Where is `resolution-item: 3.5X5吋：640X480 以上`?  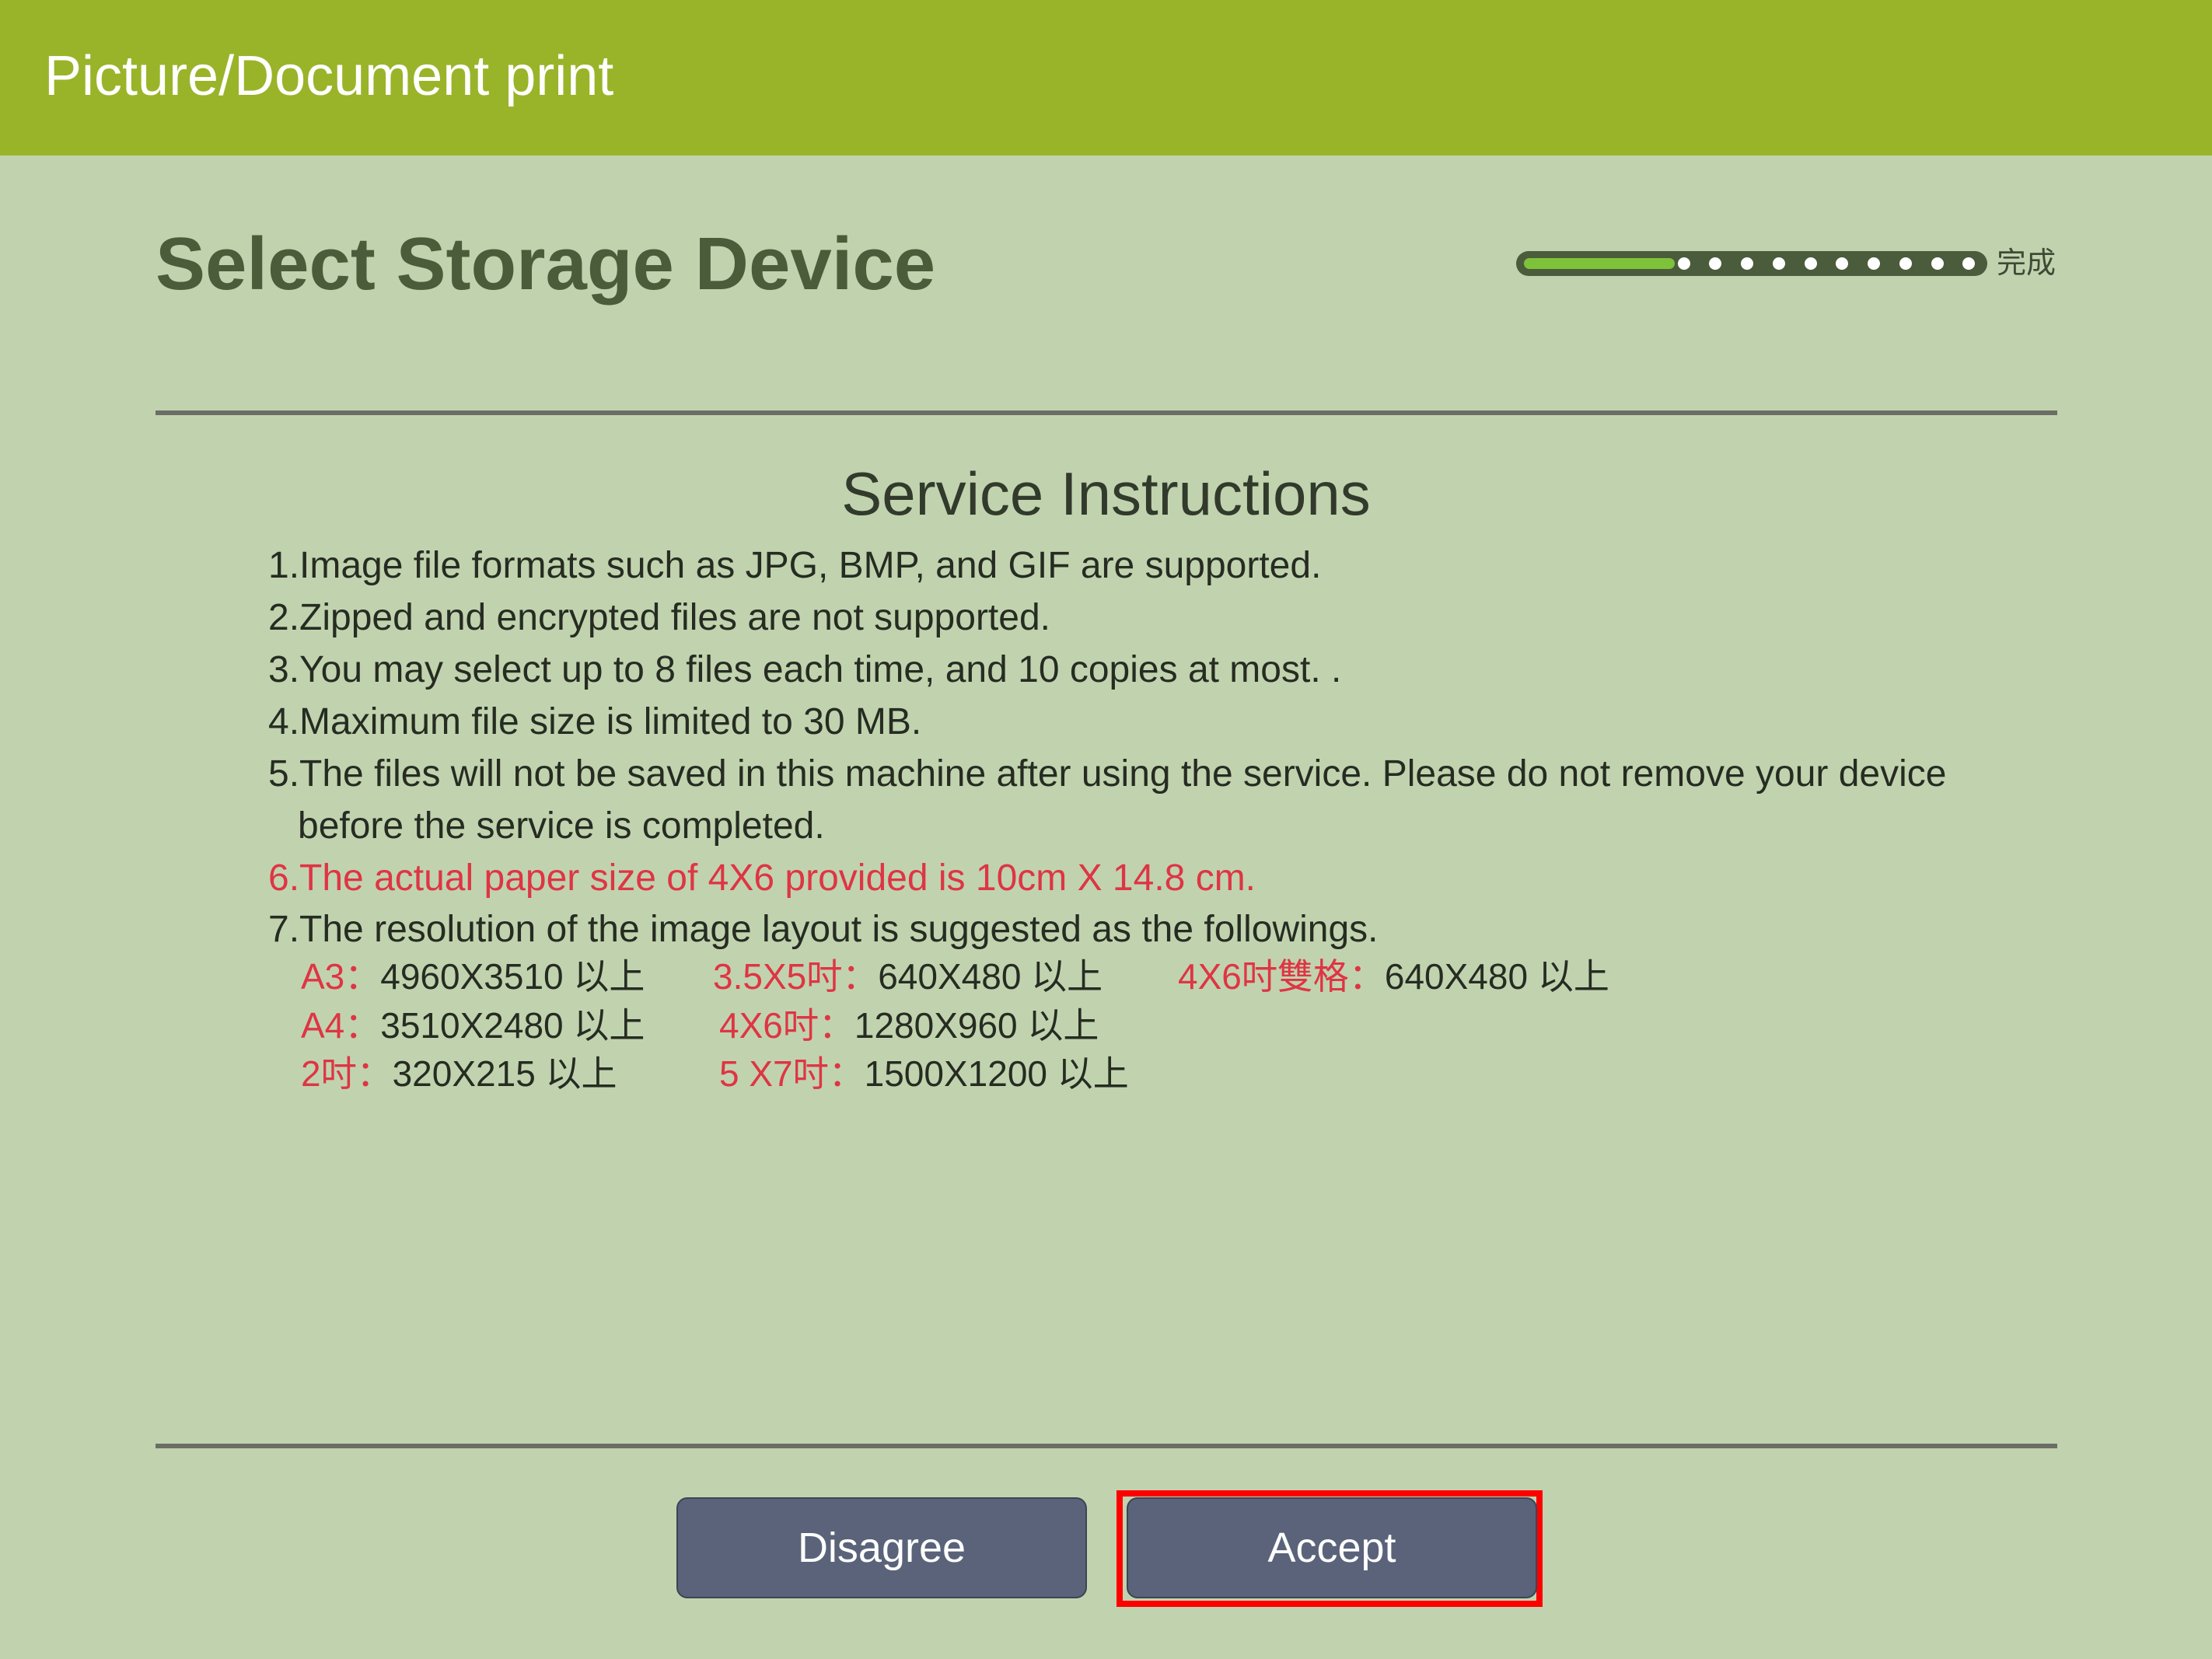
resolution-item: 3.5X5吋：640X480 以上 is located at coordinates (908, 977).